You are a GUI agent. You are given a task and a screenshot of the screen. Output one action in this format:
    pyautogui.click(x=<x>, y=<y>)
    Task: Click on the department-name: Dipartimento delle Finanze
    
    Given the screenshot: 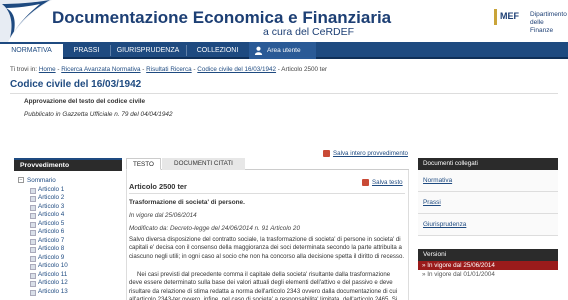 What is the action you would take?
    pyautogui.click(x=548, y=22)
    